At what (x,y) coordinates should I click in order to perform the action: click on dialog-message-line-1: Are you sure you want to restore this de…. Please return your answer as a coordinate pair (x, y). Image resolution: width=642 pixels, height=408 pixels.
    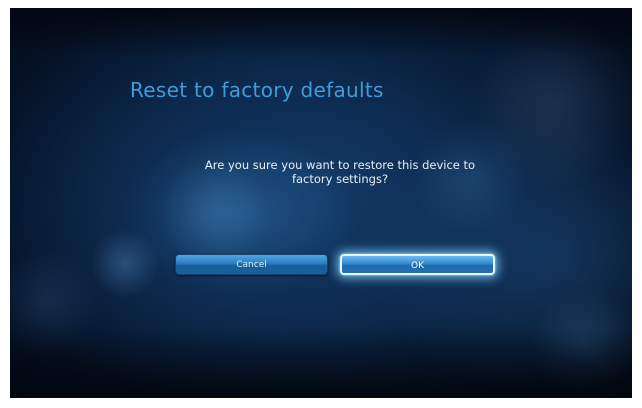
    Looking at the image, I should click on (340, 165).